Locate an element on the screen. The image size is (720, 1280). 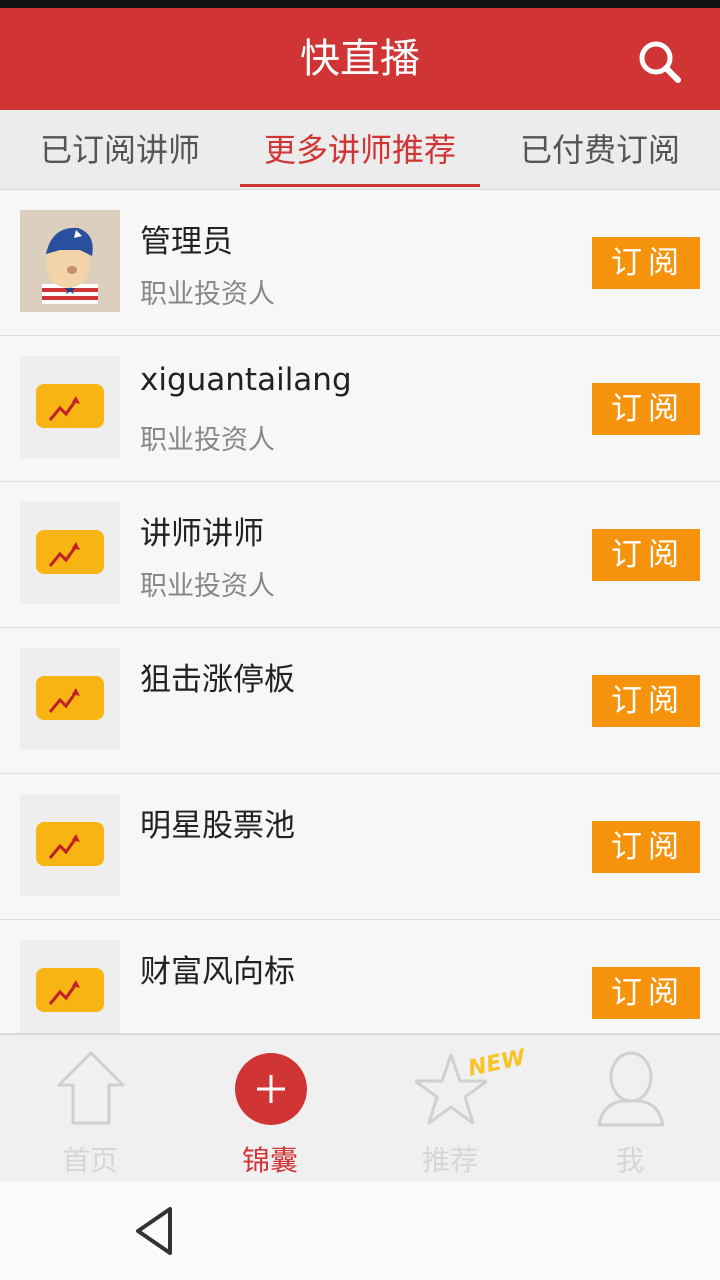
nav-tips: 锦囊 is located at coordinates (270, 1108).